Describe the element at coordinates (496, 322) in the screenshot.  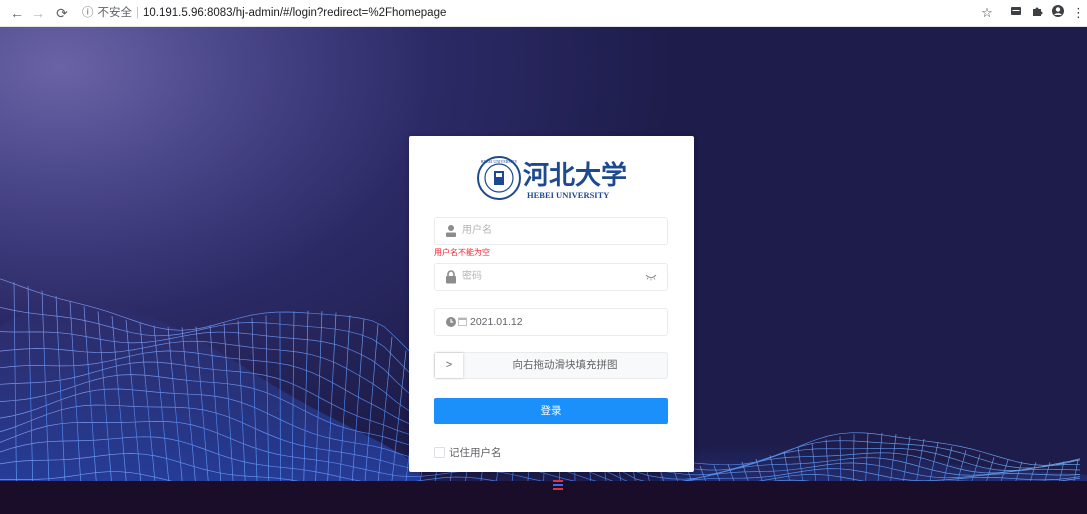
I see `date-value: 2021.01.12` at that location.